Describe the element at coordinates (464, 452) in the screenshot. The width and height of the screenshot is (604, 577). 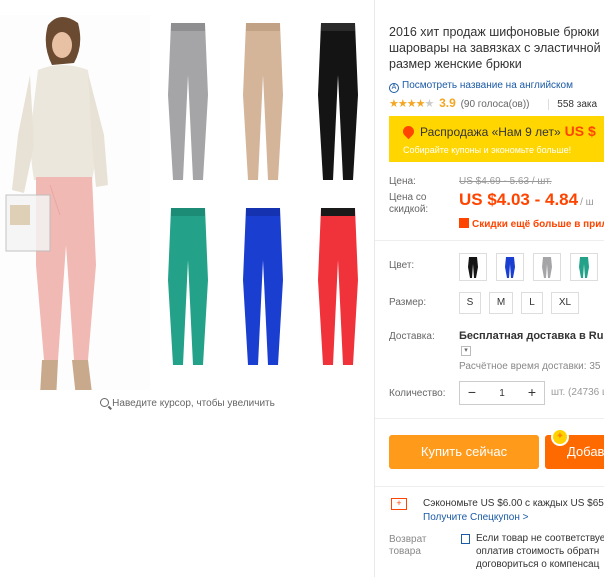
I see `buy-now-button: Купить сейчас` at that location.